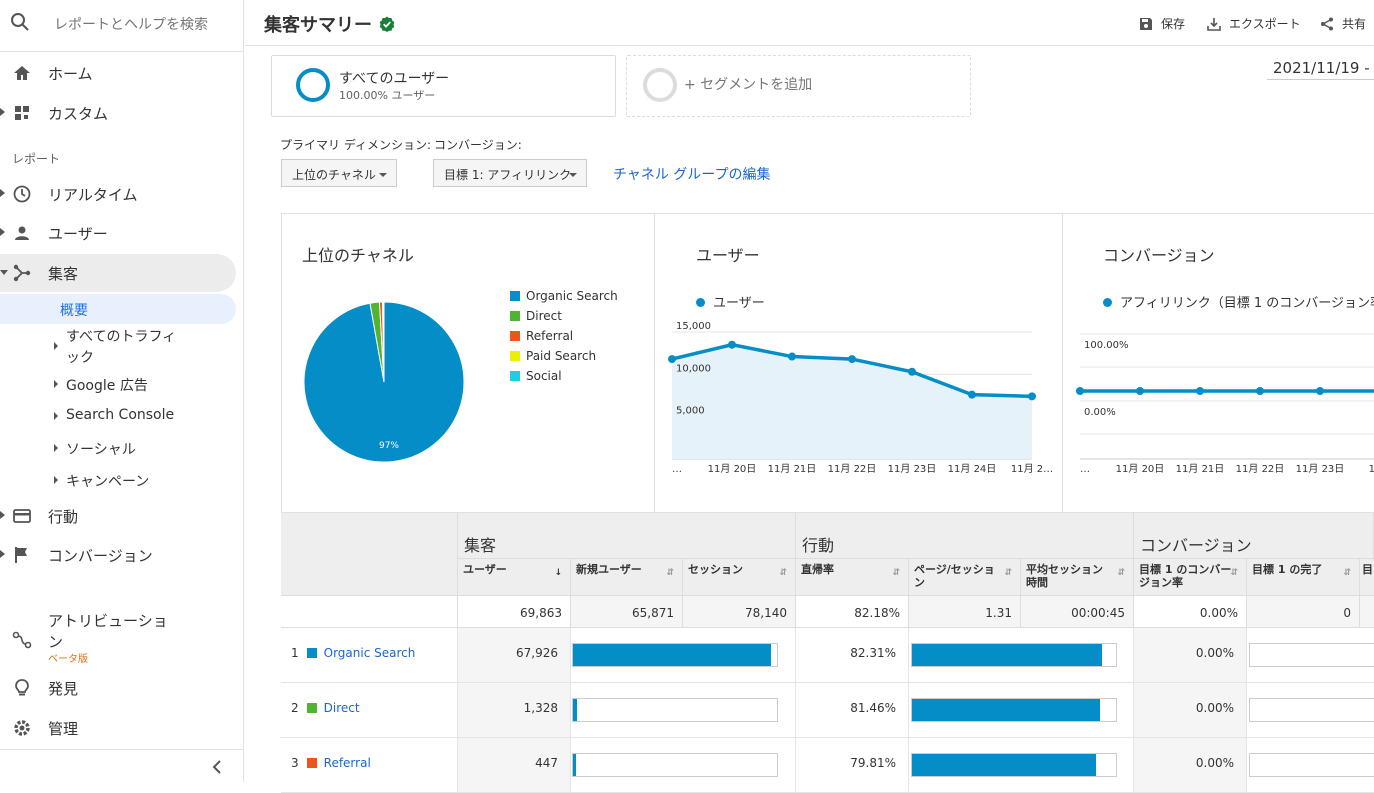 This screenshot has height=793, width=1374. Describe the element at coordinates (334, 175) in the screenshot. I see `primary-dimension-value: 上位のチャネル` at that location.